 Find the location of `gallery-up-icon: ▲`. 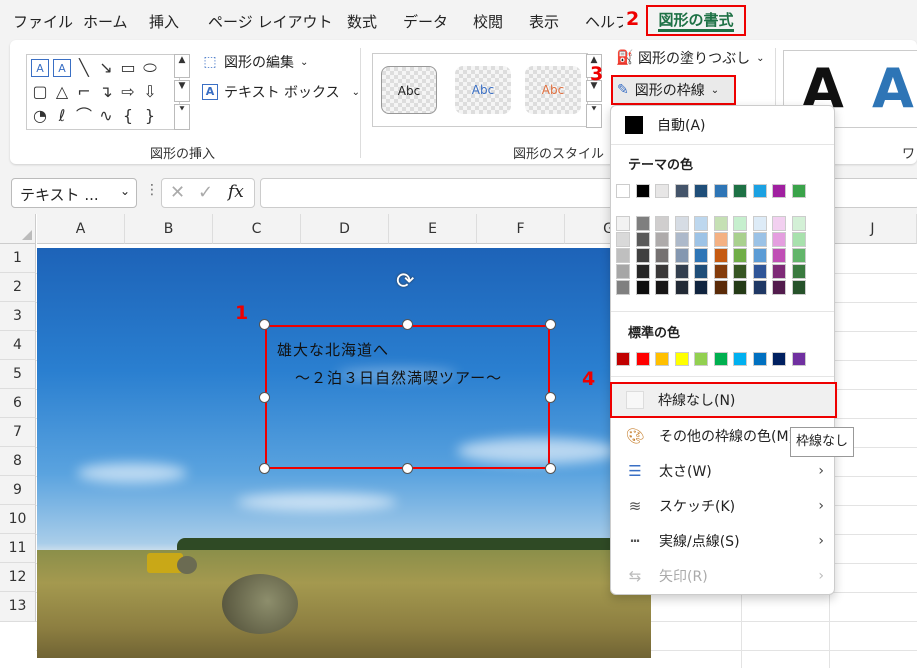

gallery-up-icon: ▲ is located at coordinates (182, 66).